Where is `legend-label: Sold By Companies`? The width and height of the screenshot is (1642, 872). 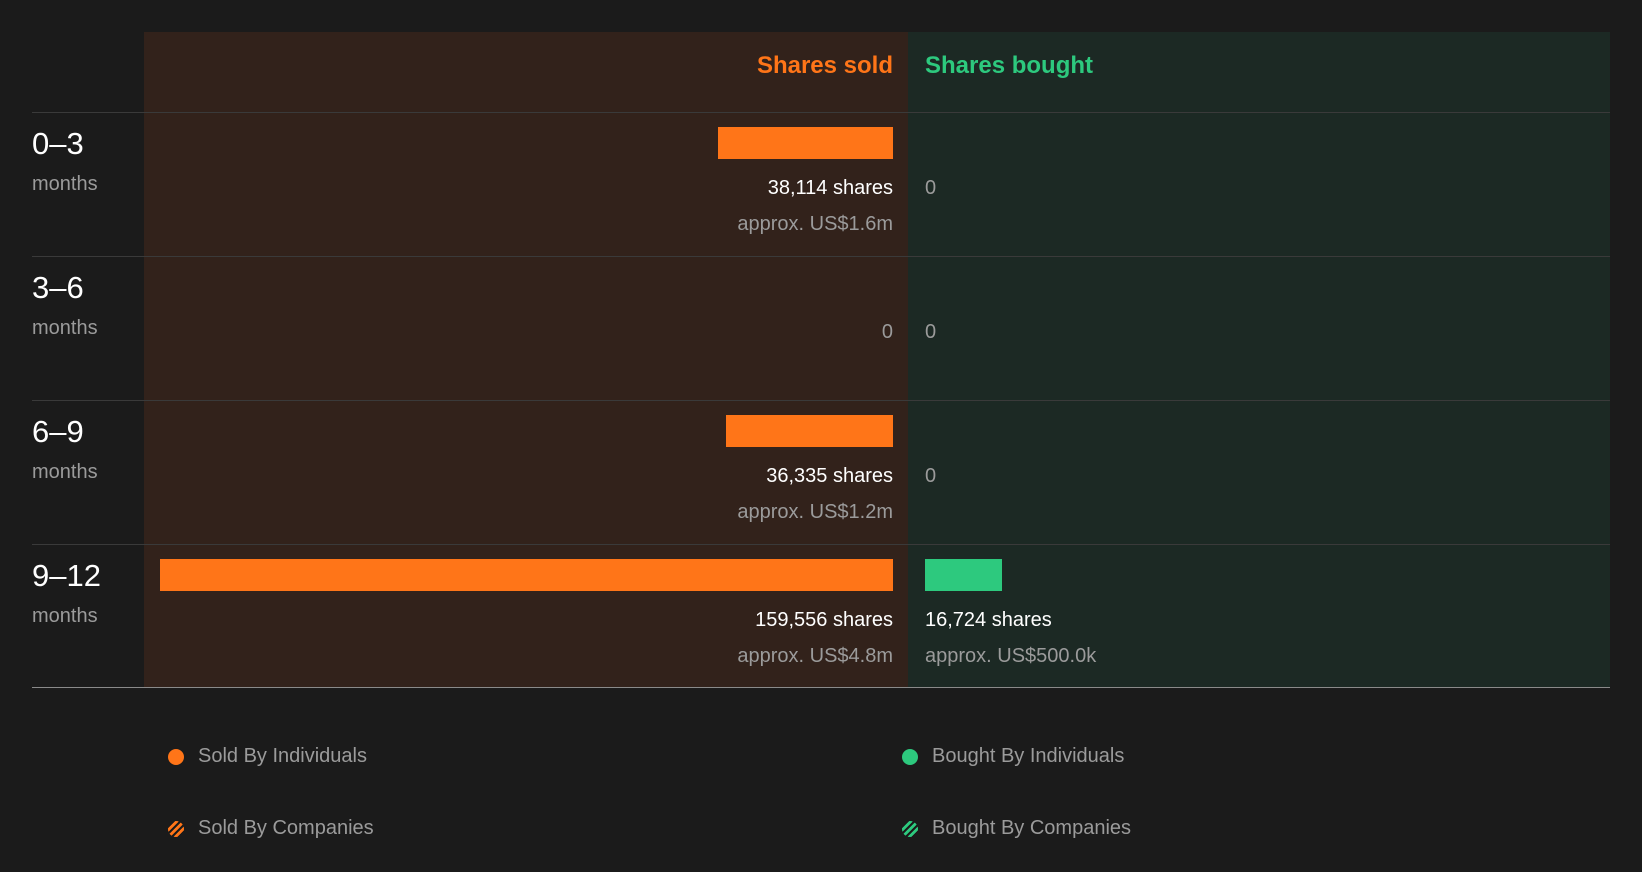
legend-label: Sold By Companies is located at coordinates (286, 828).